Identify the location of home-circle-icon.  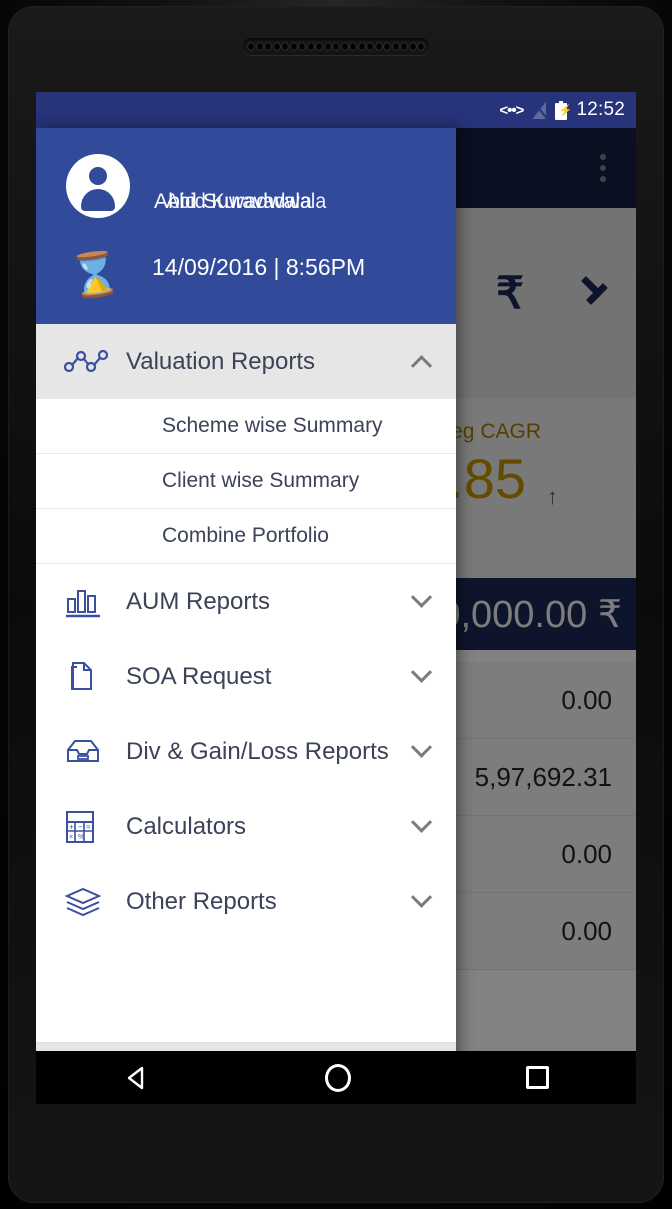
(337, 1077).